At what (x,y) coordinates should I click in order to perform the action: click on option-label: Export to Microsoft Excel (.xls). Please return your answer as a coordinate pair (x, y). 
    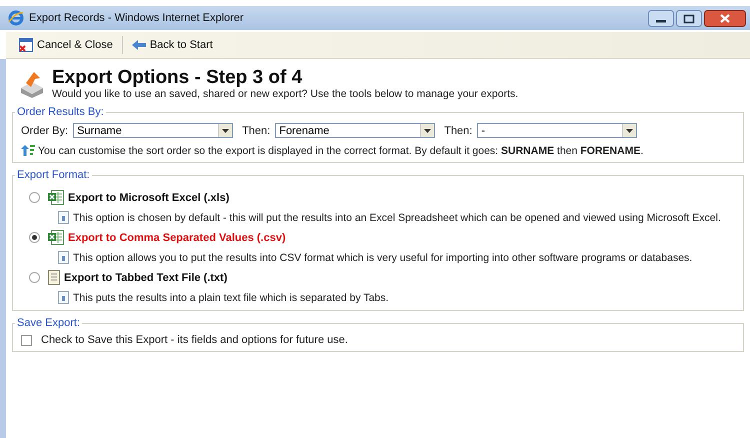
    Looking at the image, I should click on (149, 198).